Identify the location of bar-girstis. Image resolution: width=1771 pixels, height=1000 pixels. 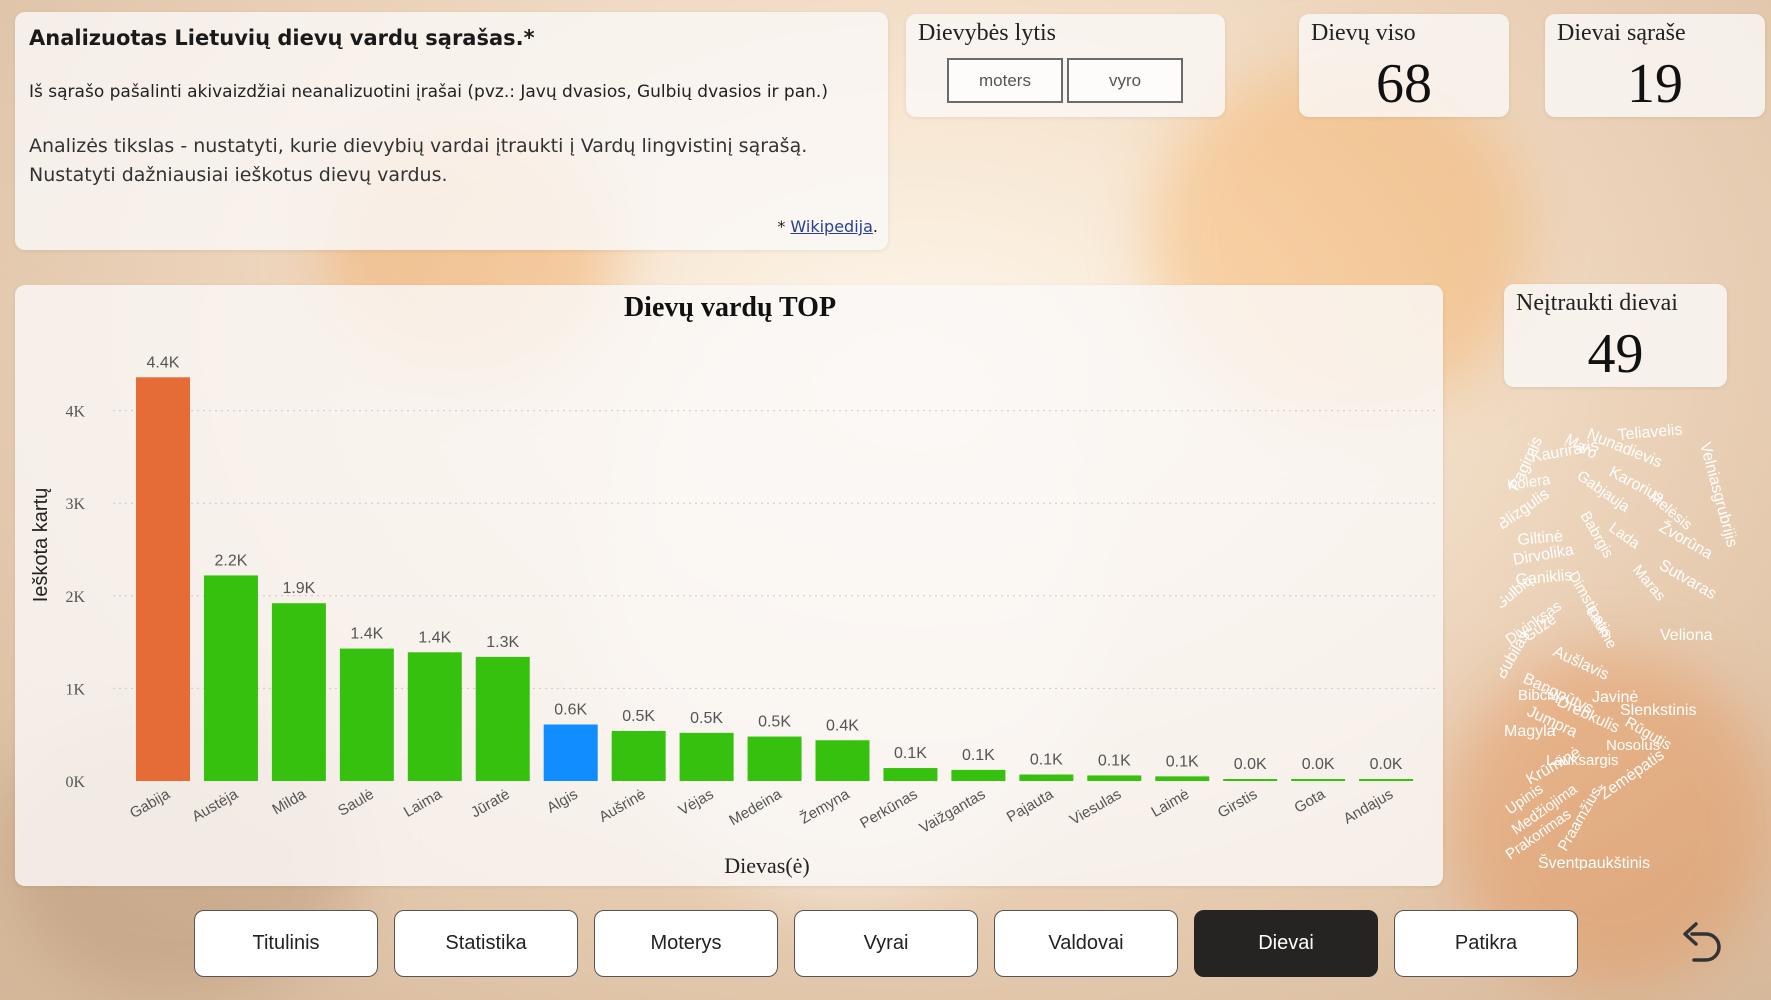
(1250, 780).